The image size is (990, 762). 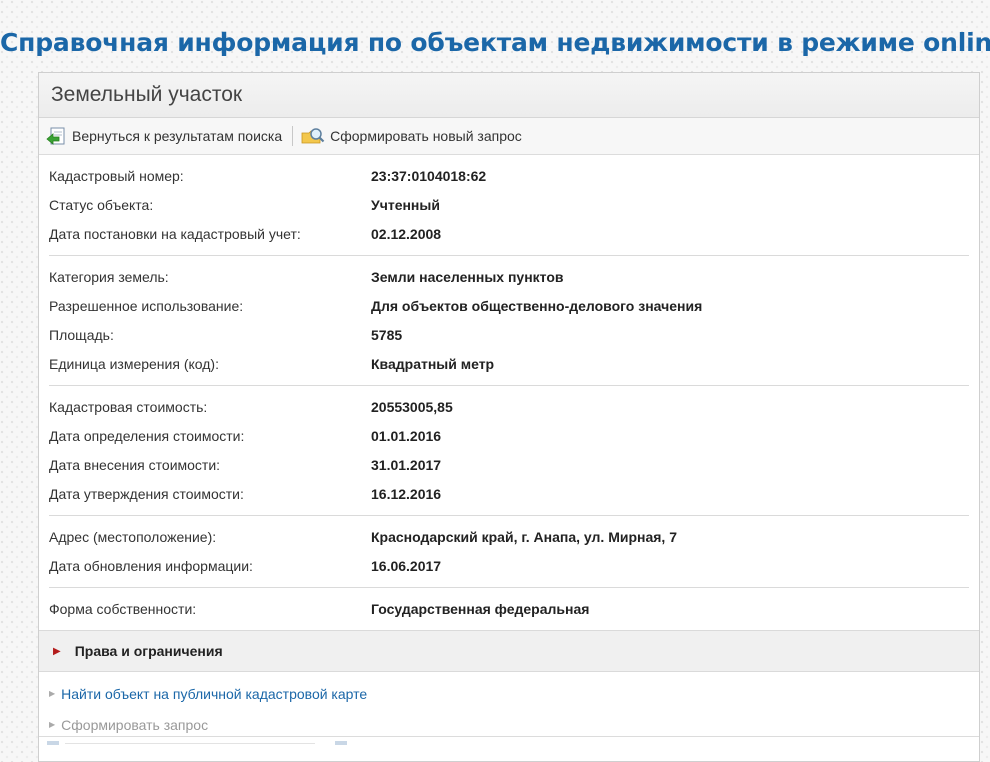 What do you see at coordinates (406, 435) in the screenshot?
I see `field-value: 01.01.2016` at bounding box center [406, 435].